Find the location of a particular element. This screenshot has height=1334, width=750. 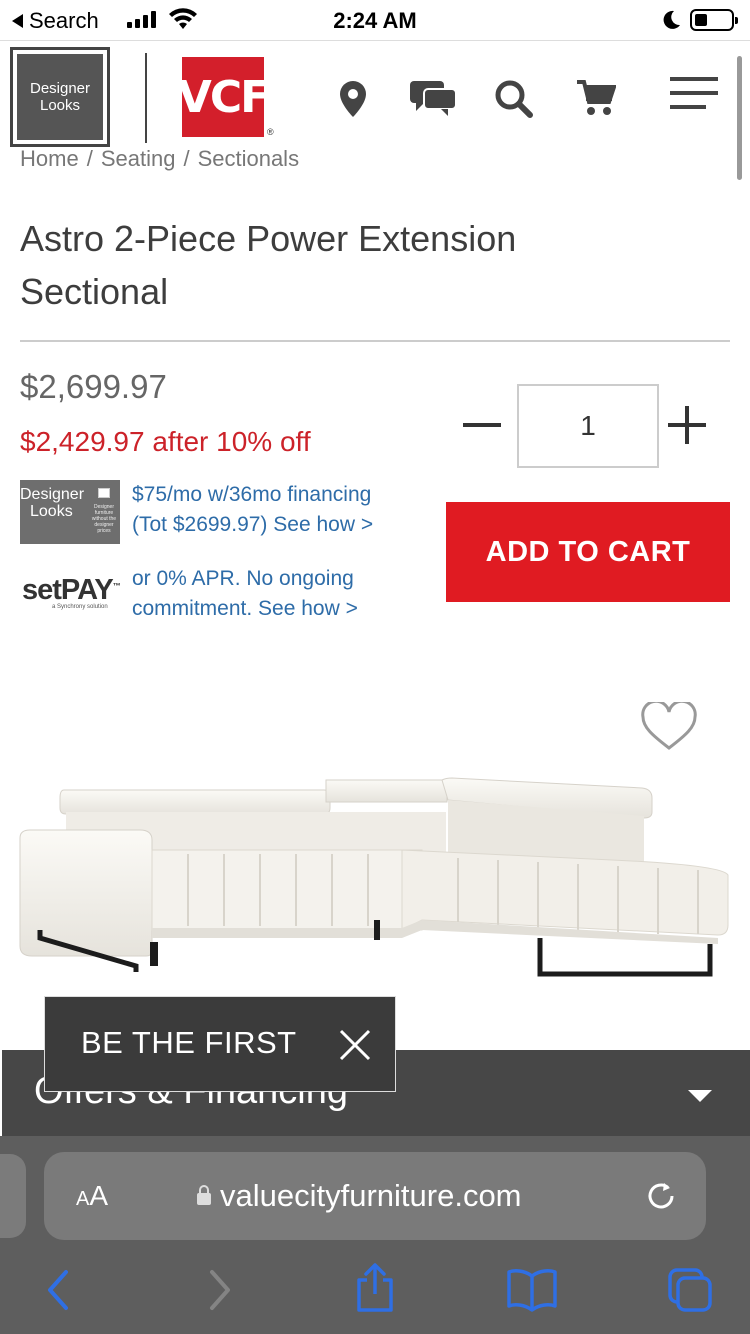

financing-plan-2-line2: commitment. See how > is located at coordinates (245, 608).